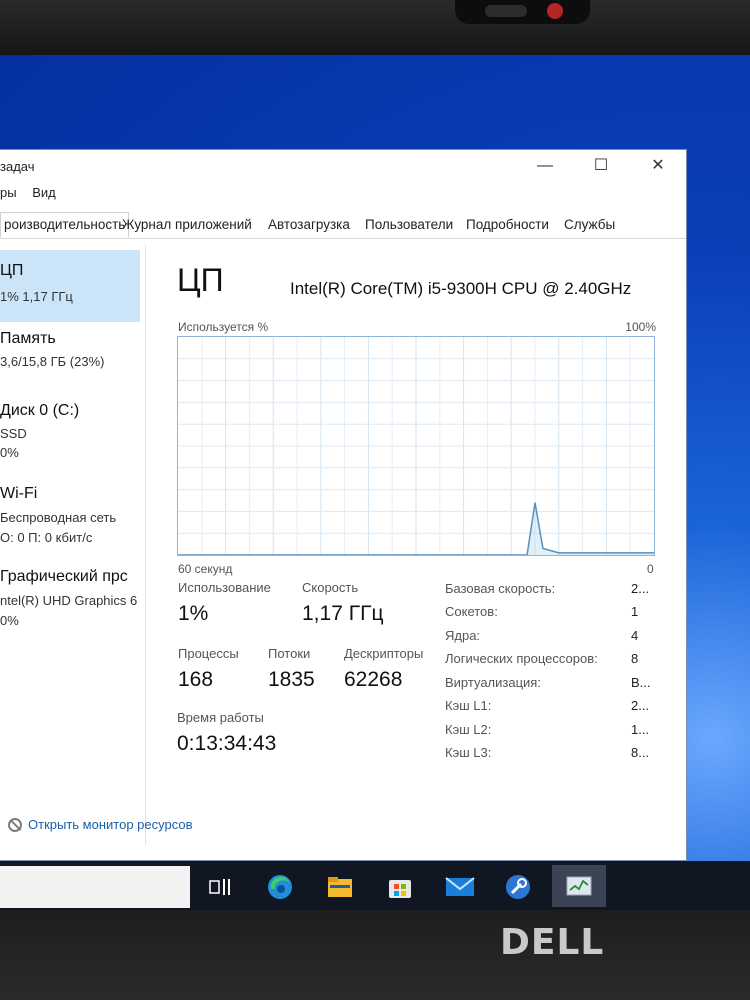 The height and width of the screenshot is (1000, 750). I want to click on handles-value: 62268, so click(373, 679).